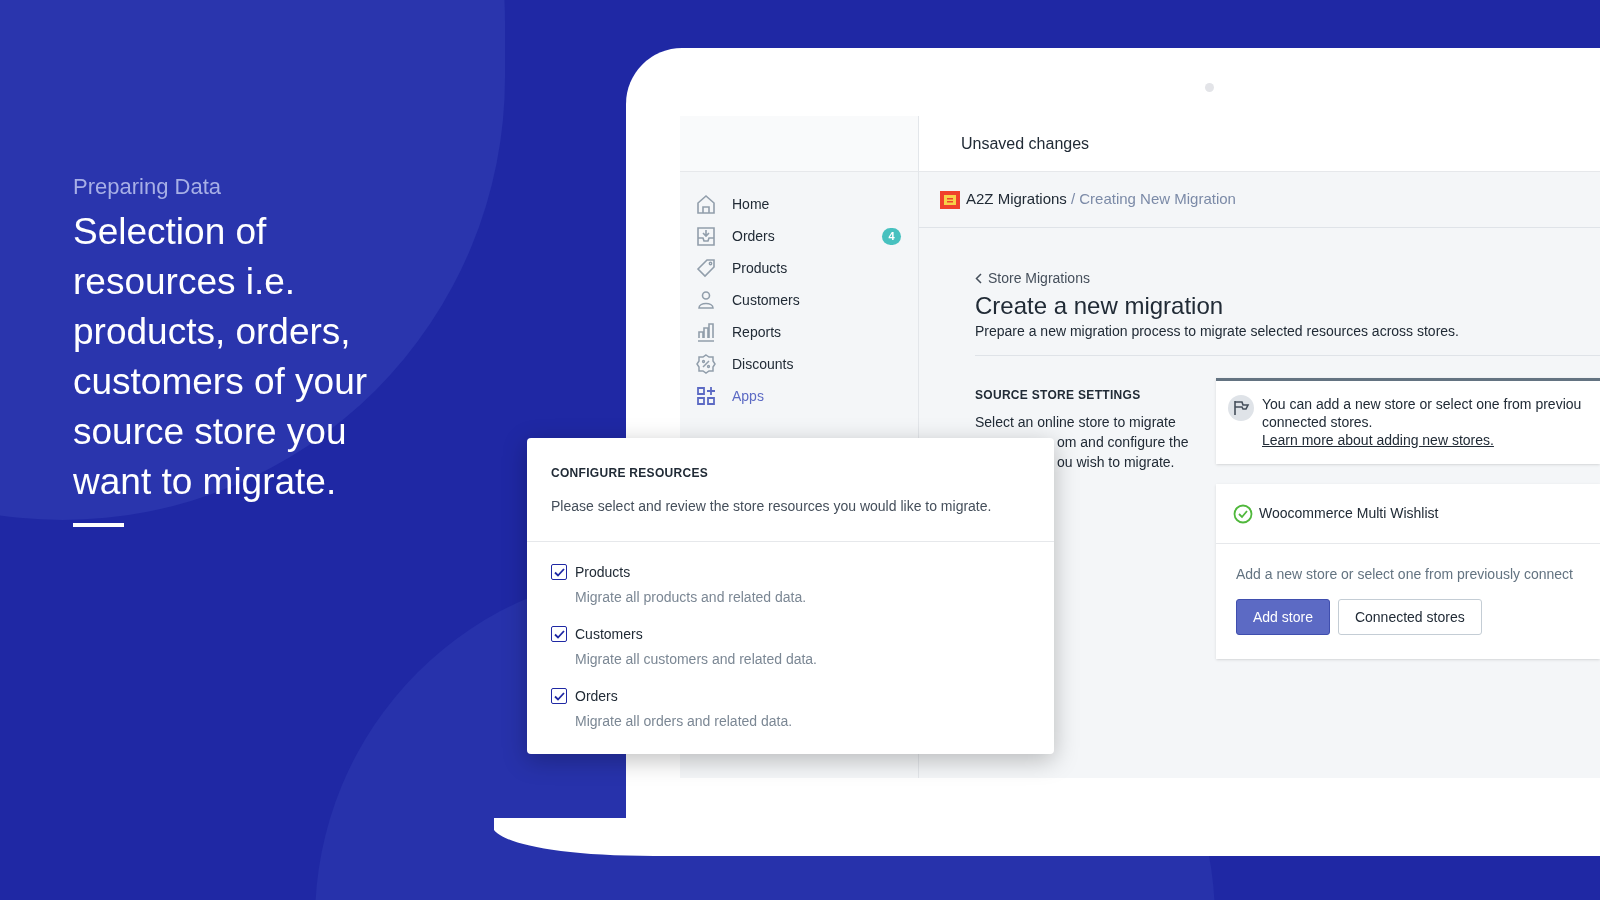 The height and width of the screenshot is (900, 1600). Describe the element at coordinates (706, 268) in the screenshot. I see `tag-icon` at that location.